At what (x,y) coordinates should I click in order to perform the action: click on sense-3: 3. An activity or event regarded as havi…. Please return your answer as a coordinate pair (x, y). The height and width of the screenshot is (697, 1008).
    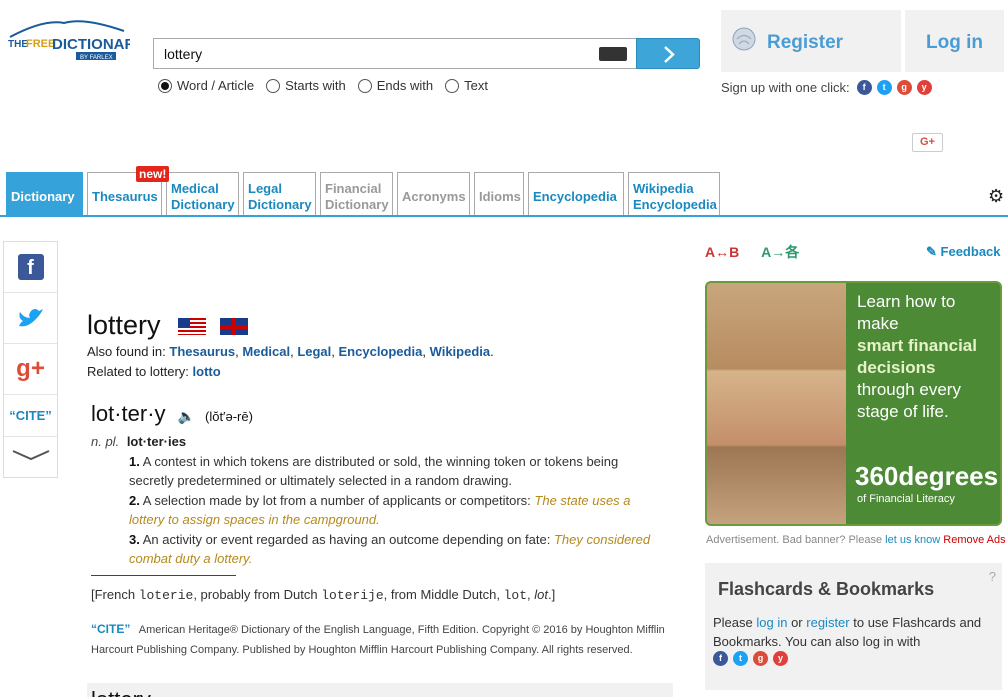
    Looking at the image, I should click on (390, 549).